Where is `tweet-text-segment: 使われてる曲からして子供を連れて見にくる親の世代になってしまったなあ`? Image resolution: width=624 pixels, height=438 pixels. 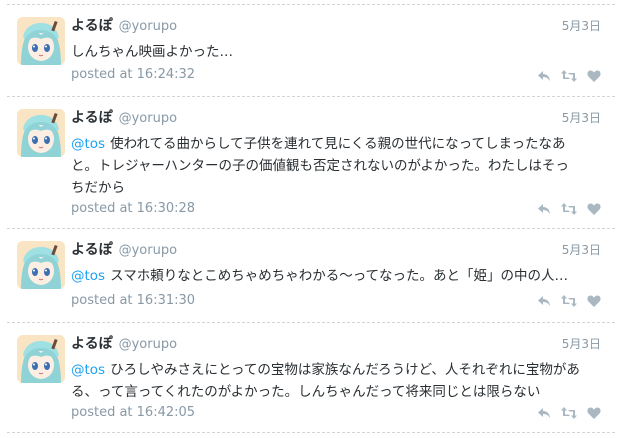
tweet-text-segment: 使われてる曲からして子供を連れて見にくる親の世代になってしまったなあ is located at coordinates (338, 144).